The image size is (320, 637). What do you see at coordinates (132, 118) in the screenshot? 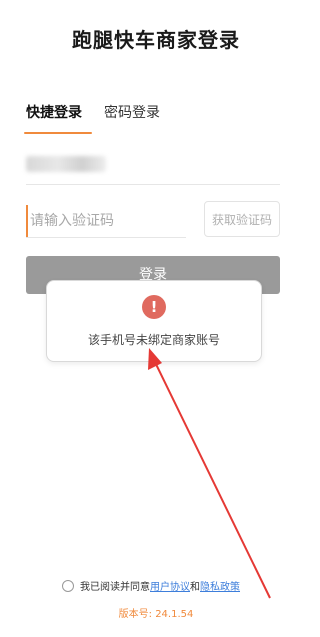
I see `tab-password-login: 密码登录` at bounding box center [132, 118].